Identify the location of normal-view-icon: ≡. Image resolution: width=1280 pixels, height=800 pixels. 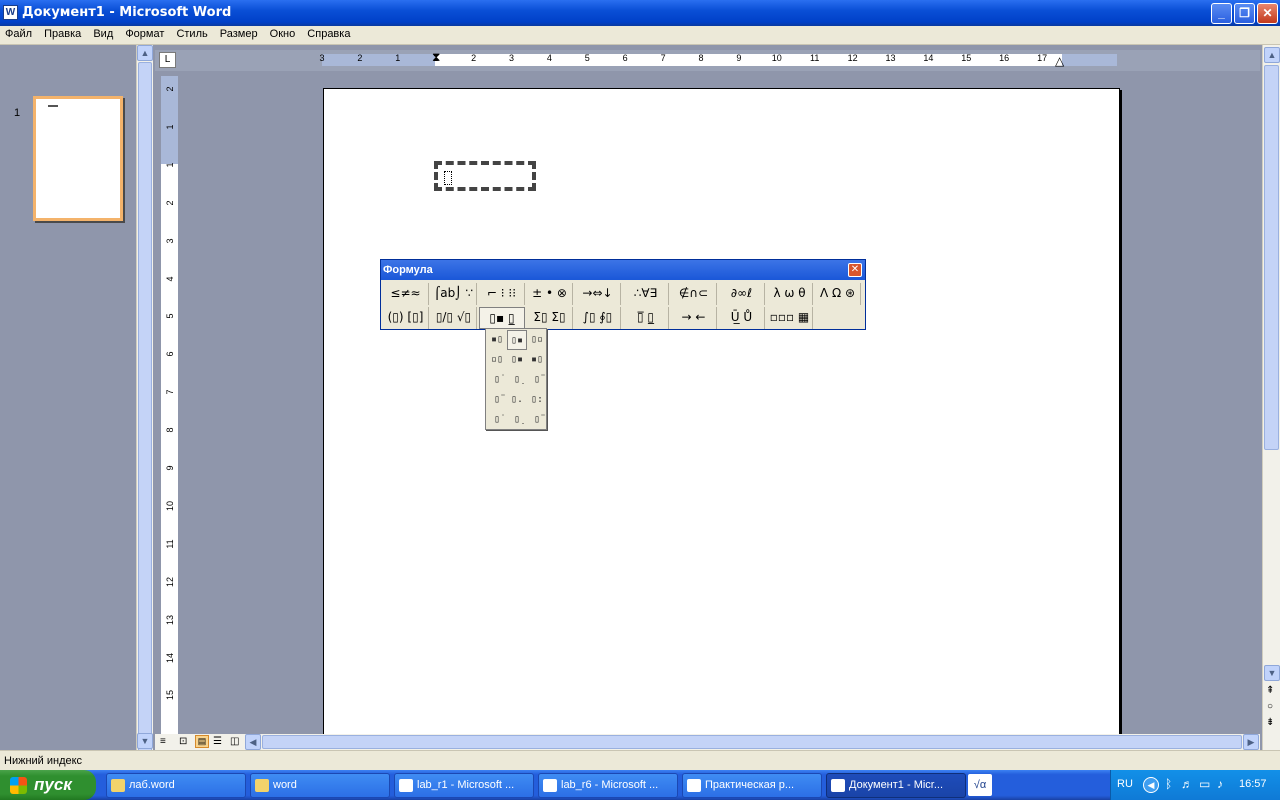
(163, 741).